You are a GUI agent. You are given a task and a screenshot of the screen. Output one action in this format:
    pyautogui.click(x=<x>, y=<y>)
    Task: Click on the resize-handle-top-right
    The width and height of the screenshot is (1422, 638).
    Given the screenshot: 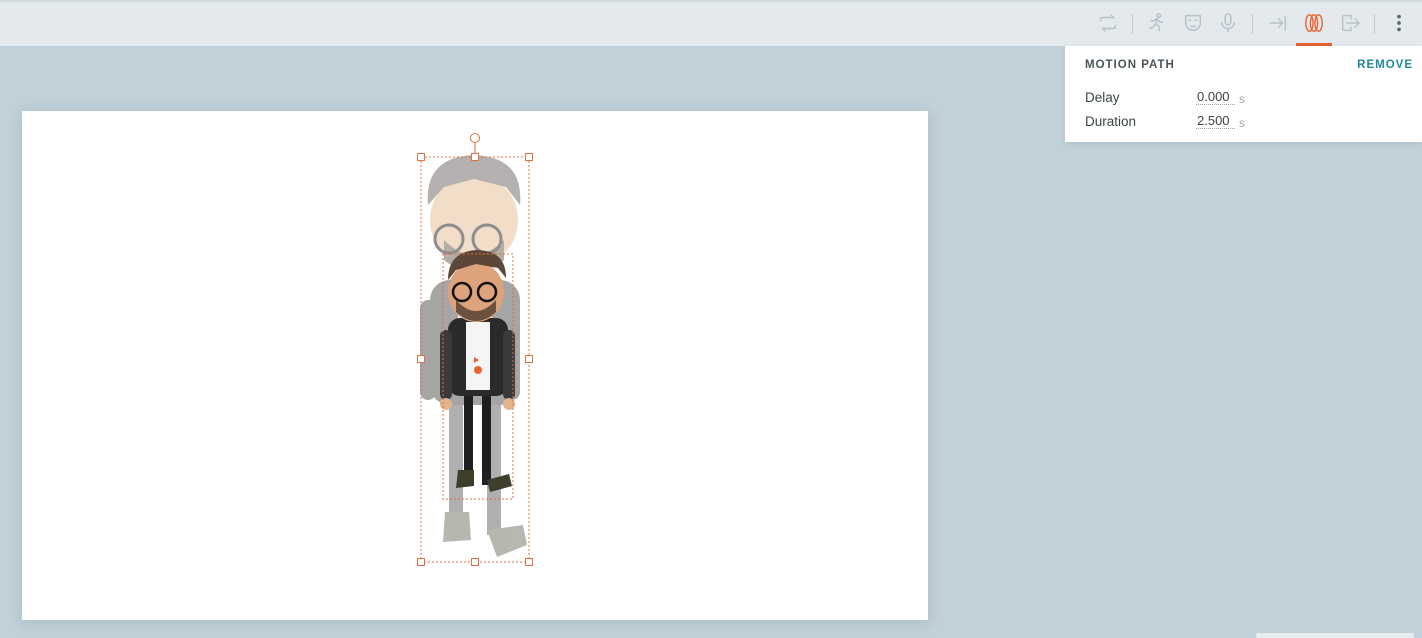 What is the action you would take?
    pyautogui.click(x=529, y=157)
    